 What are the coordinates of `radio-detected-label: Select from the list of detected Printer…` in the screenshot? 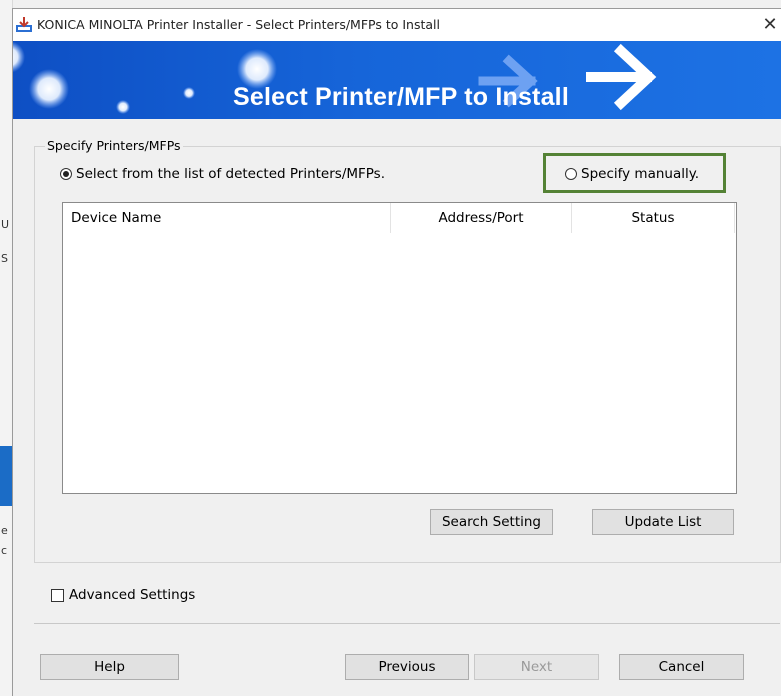 It's located at (231, 174).